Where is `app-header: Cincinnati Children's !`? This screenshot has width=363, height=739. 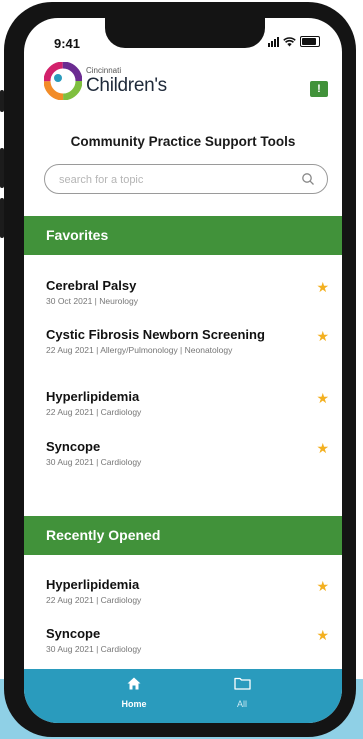
app-header: Cincinnati Children's ! is located at coordinates (183, 85).